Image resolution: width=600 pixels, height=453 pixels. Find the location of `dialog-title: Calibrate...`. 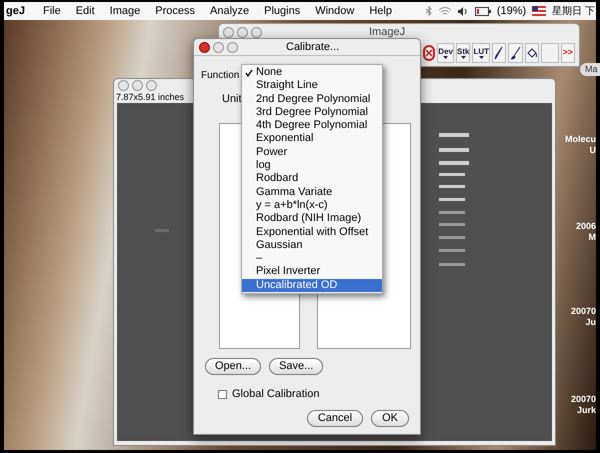

dialog-title: Calibrate... is located at coordinates (313, 47).